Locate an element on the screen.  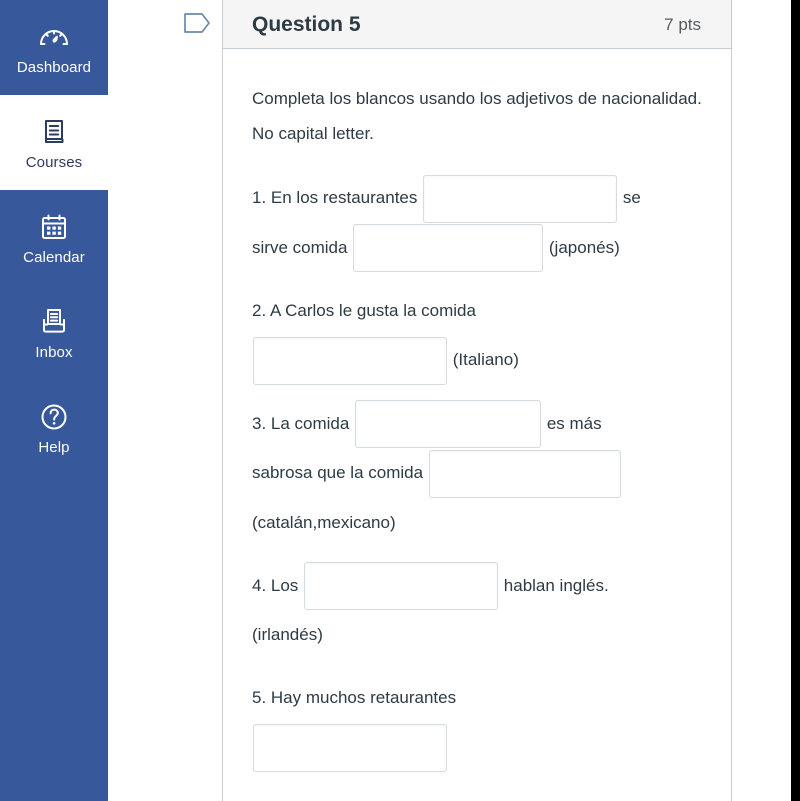
sidebar-item-help: Help is located at coordinates (54, 427).